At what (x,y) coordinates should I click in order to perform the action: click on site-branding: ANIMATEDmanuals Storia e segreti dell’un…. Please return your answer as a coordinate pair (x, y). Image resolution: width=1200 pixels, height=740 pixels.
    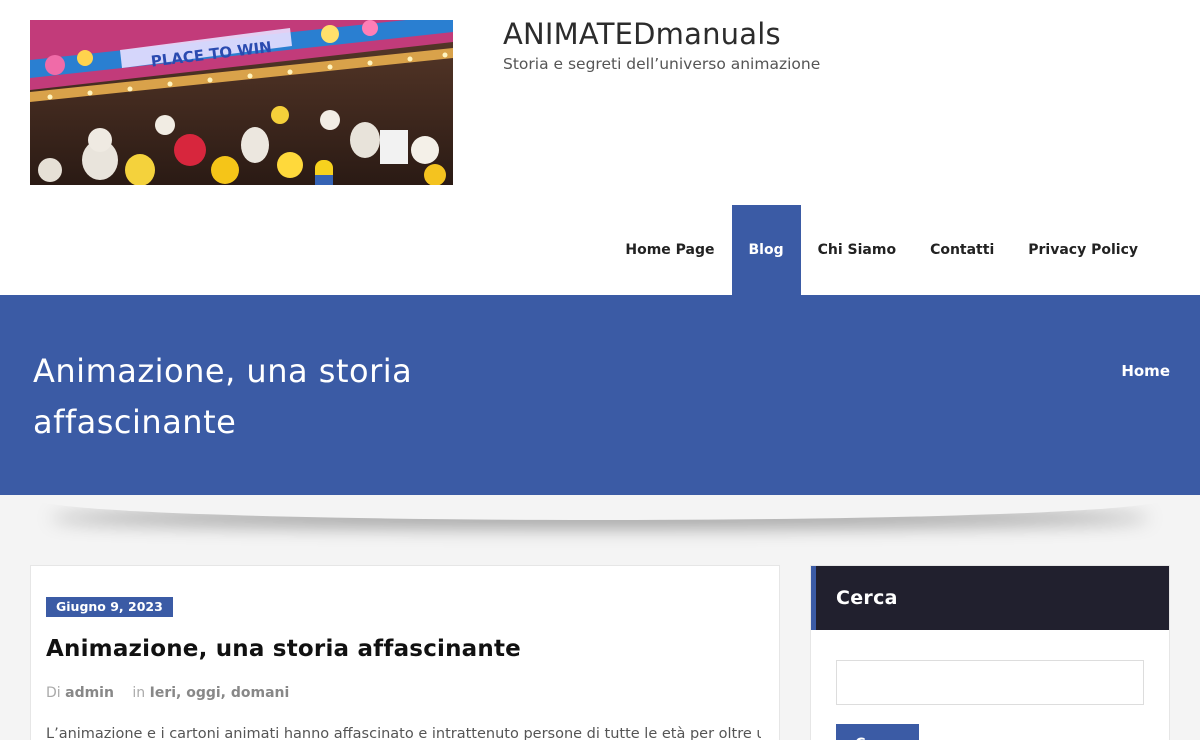
    Looking at the image, I should click on (661, 45).